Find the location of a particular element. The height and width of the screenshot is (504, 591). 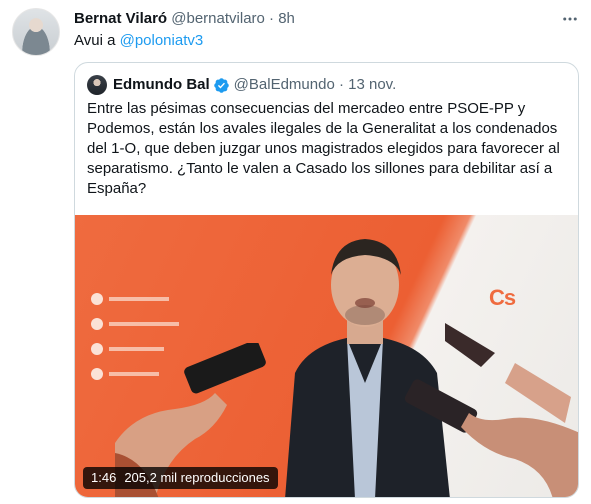

tweet-time: 8h is located at coordinates (286, 18).